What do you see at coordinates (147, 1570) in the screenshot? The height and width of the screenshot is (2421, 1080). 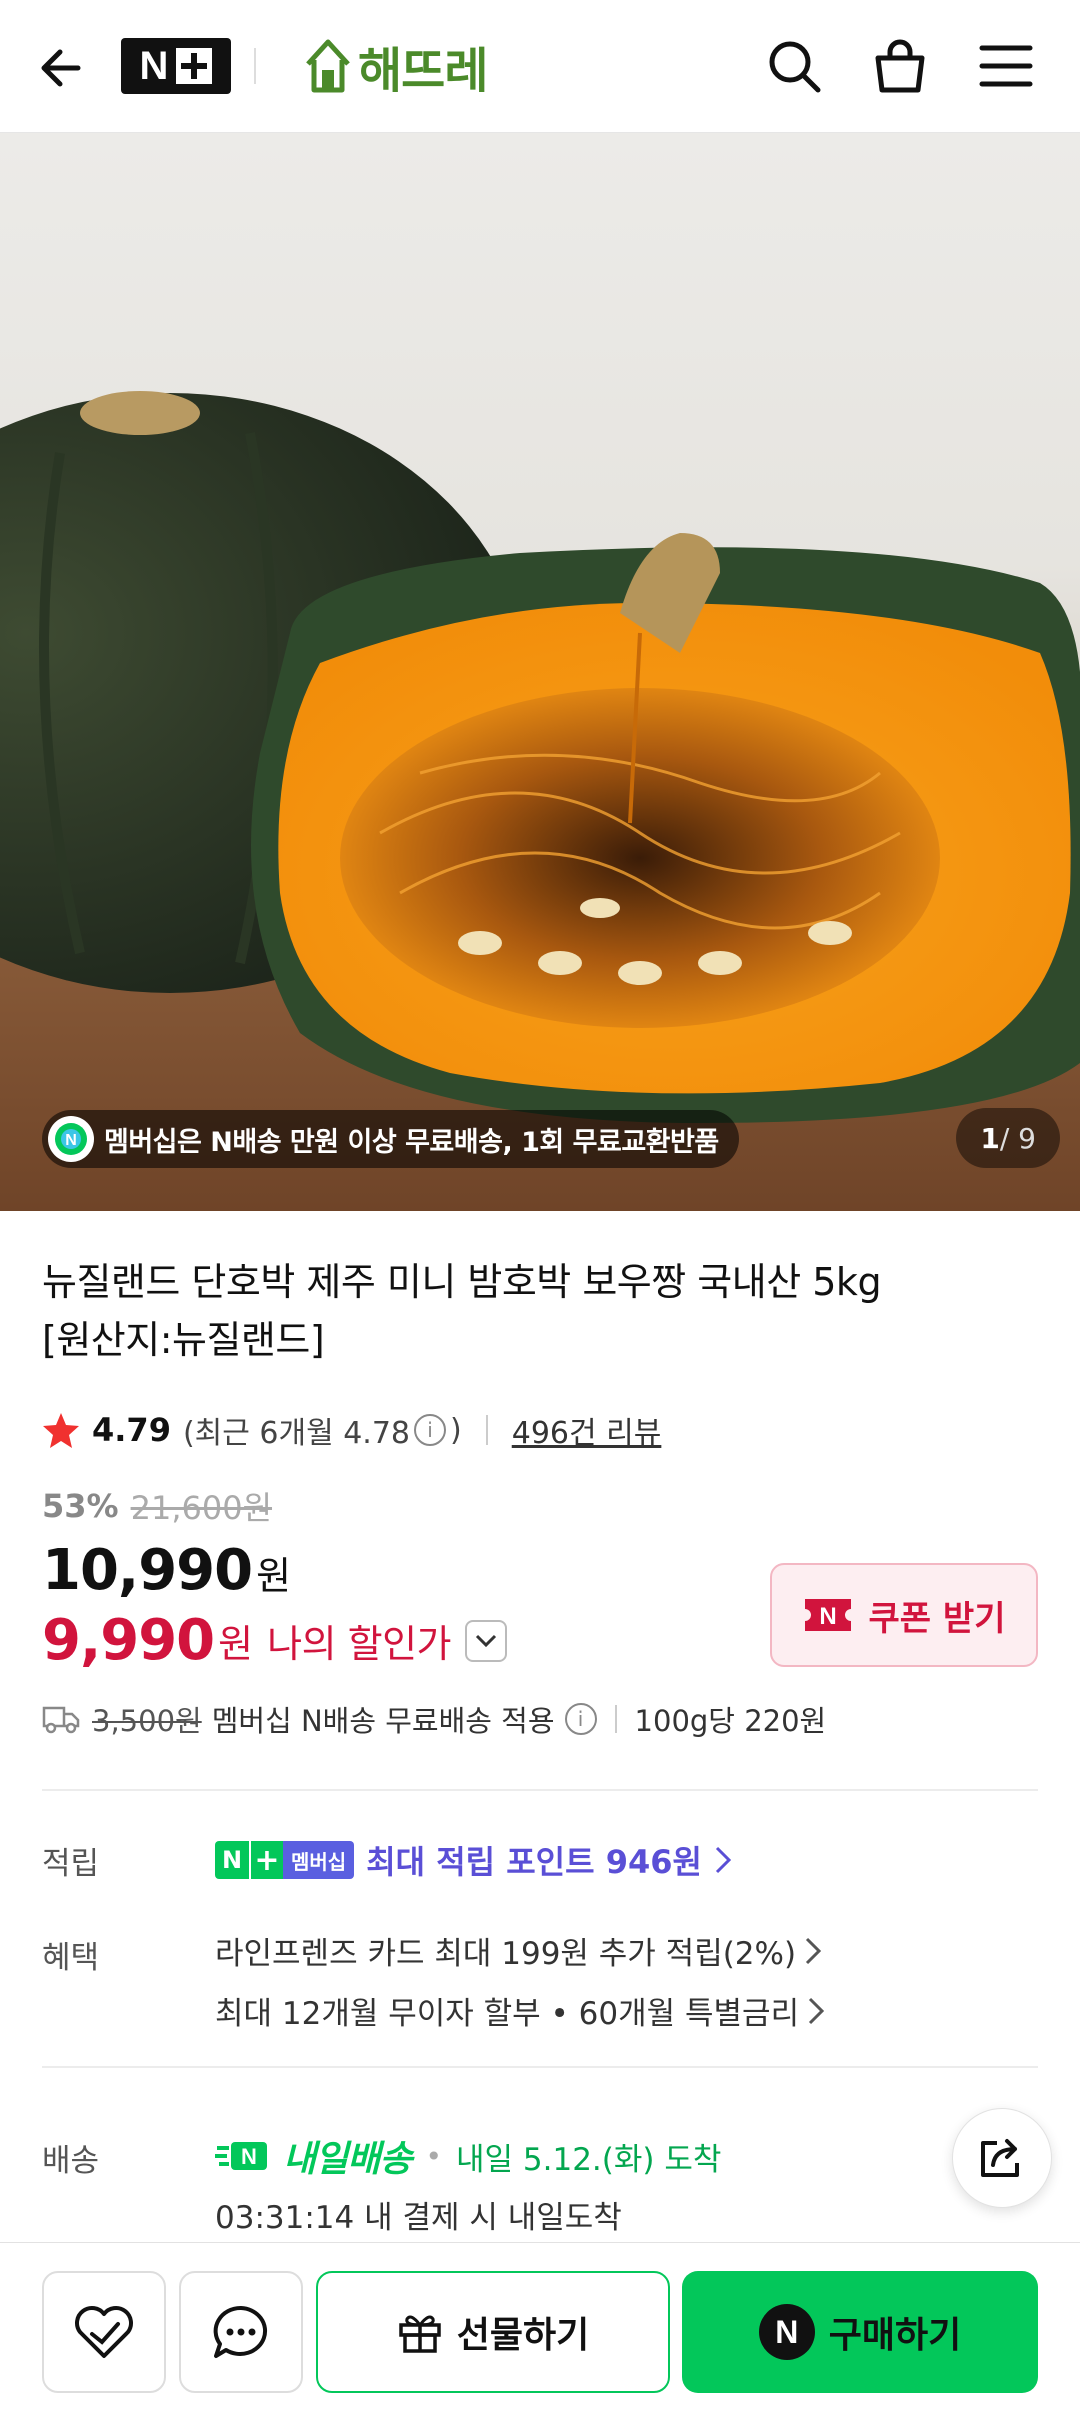 I see `sale-price-value: 10,990` at bounding box center [147, 1570].